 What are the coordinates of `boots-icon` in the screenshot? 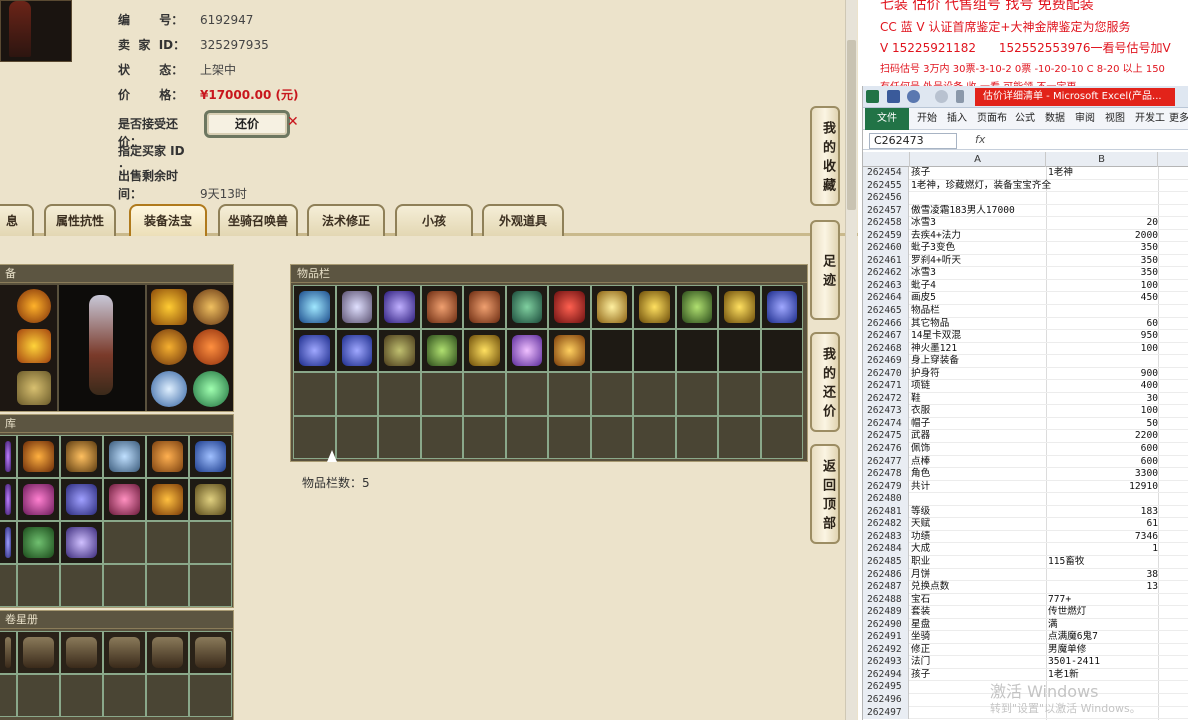 It's located at (34, 388).